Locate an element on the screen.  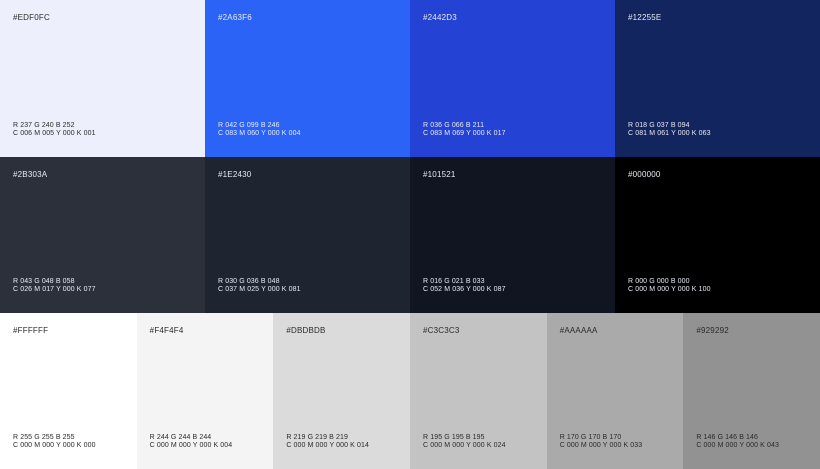
swatch-color-values: R 043 G 048 B 058 C 026 M 017 Y 000 K 077 is located at coordinates (54, 286).